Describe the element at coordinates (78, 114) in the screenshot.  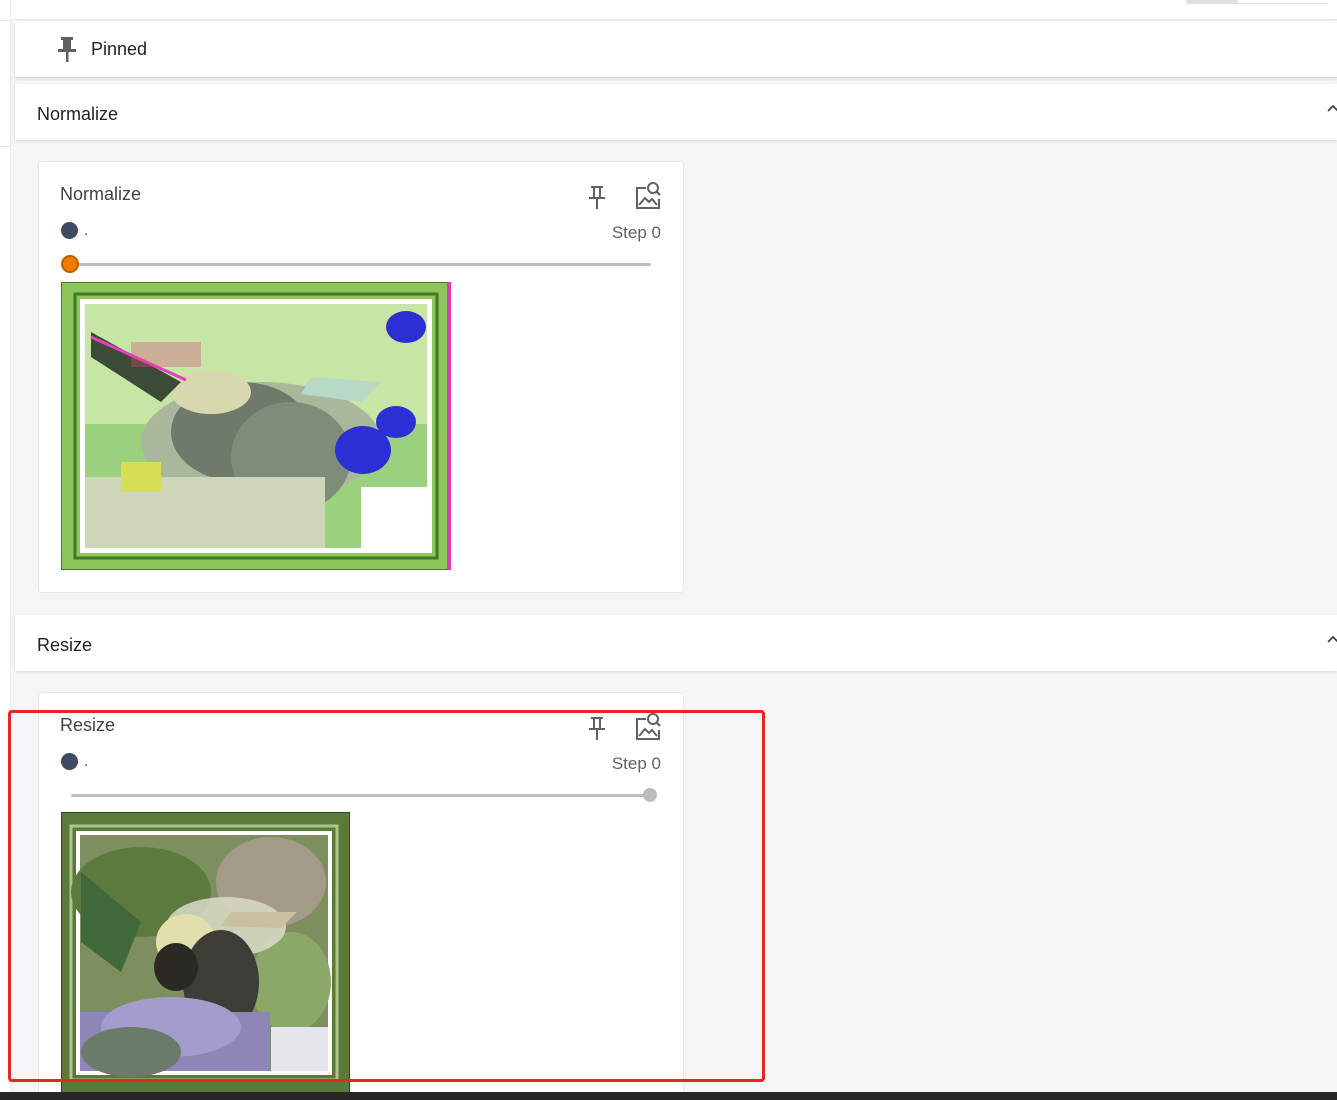
I see `section-title: Normalize` at that location.